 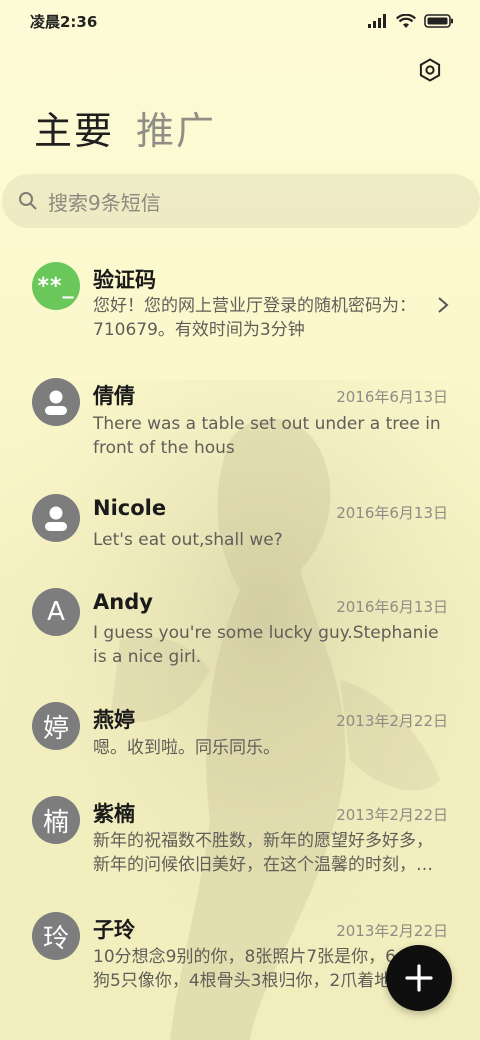 What do you see at coordinates (28, 201) in the screenshot?
I see `search-icon` at bounding box center [28, 201].